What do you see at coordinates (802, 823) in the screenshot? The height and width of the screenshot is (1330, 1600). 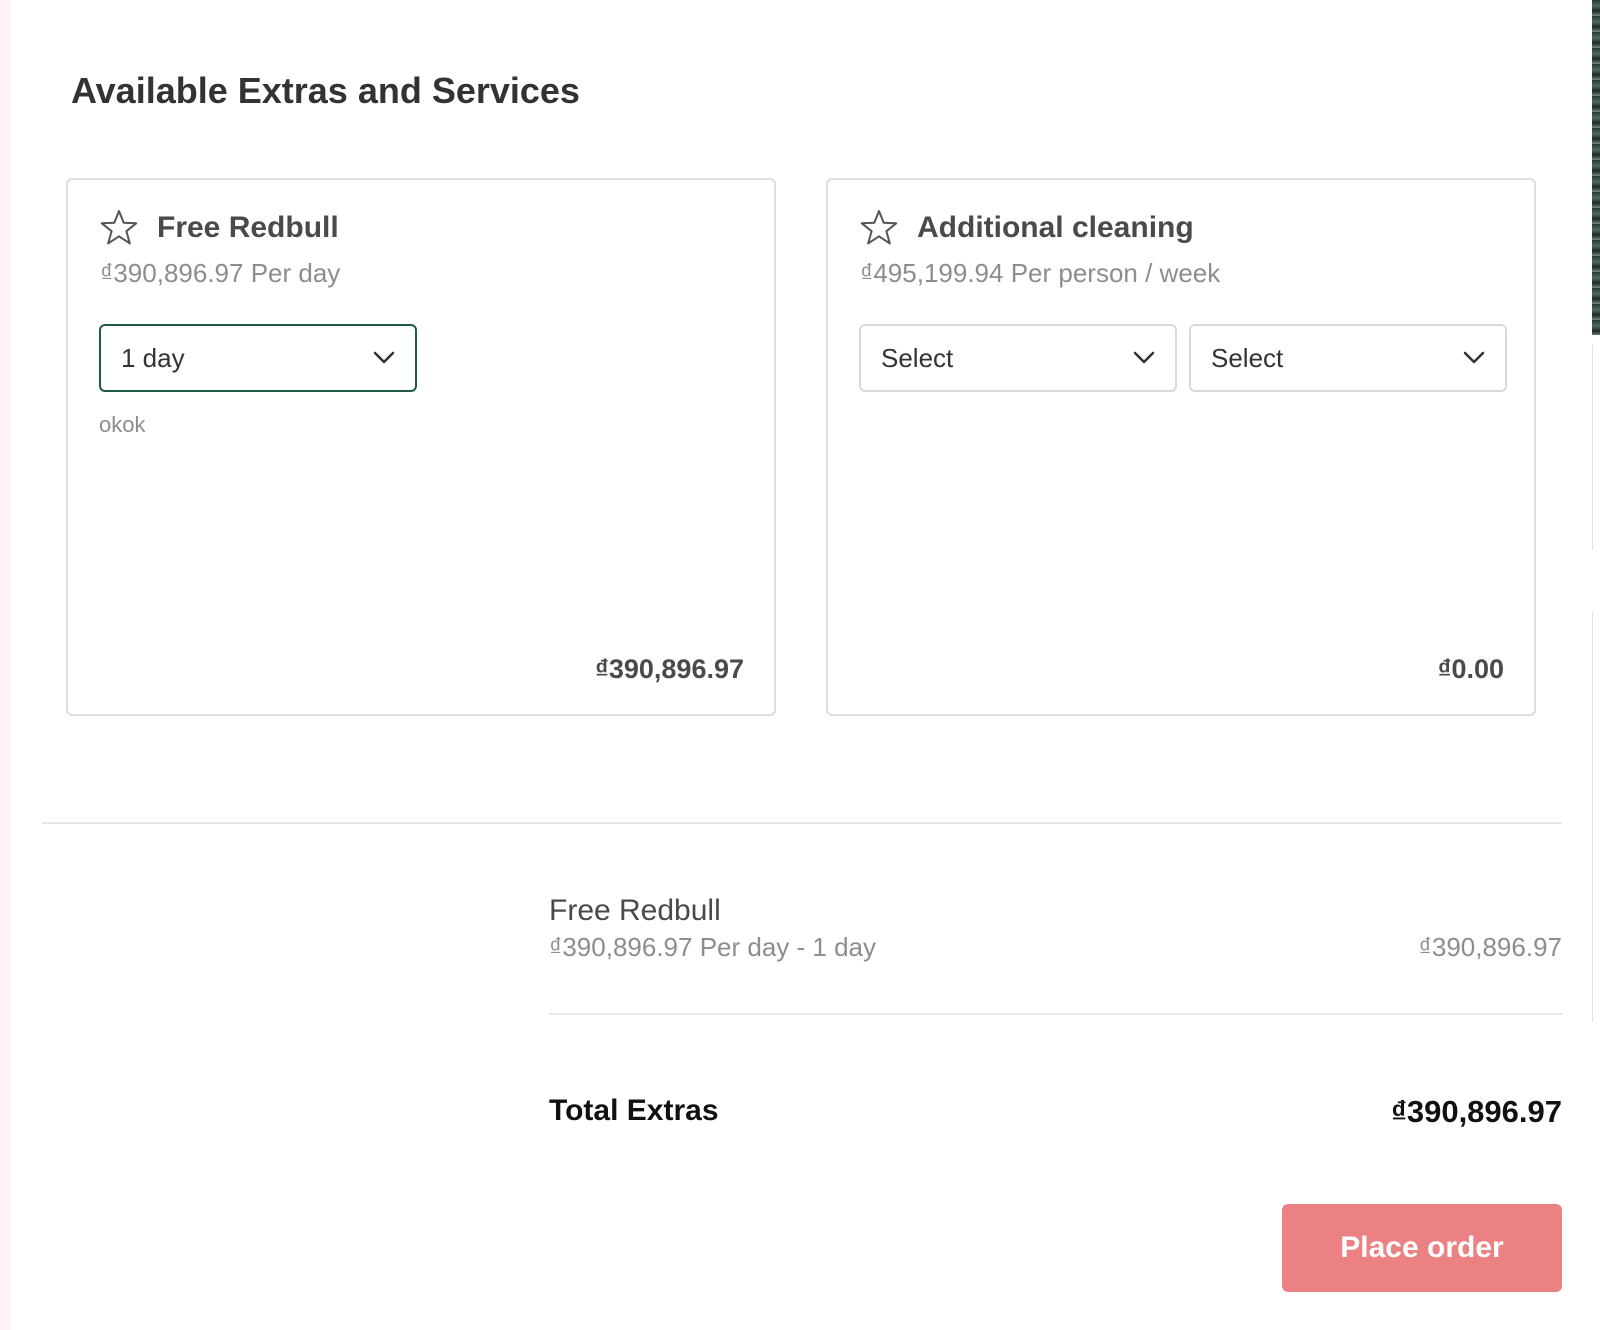 I see `section-divider` at bounding box center [802, 823].